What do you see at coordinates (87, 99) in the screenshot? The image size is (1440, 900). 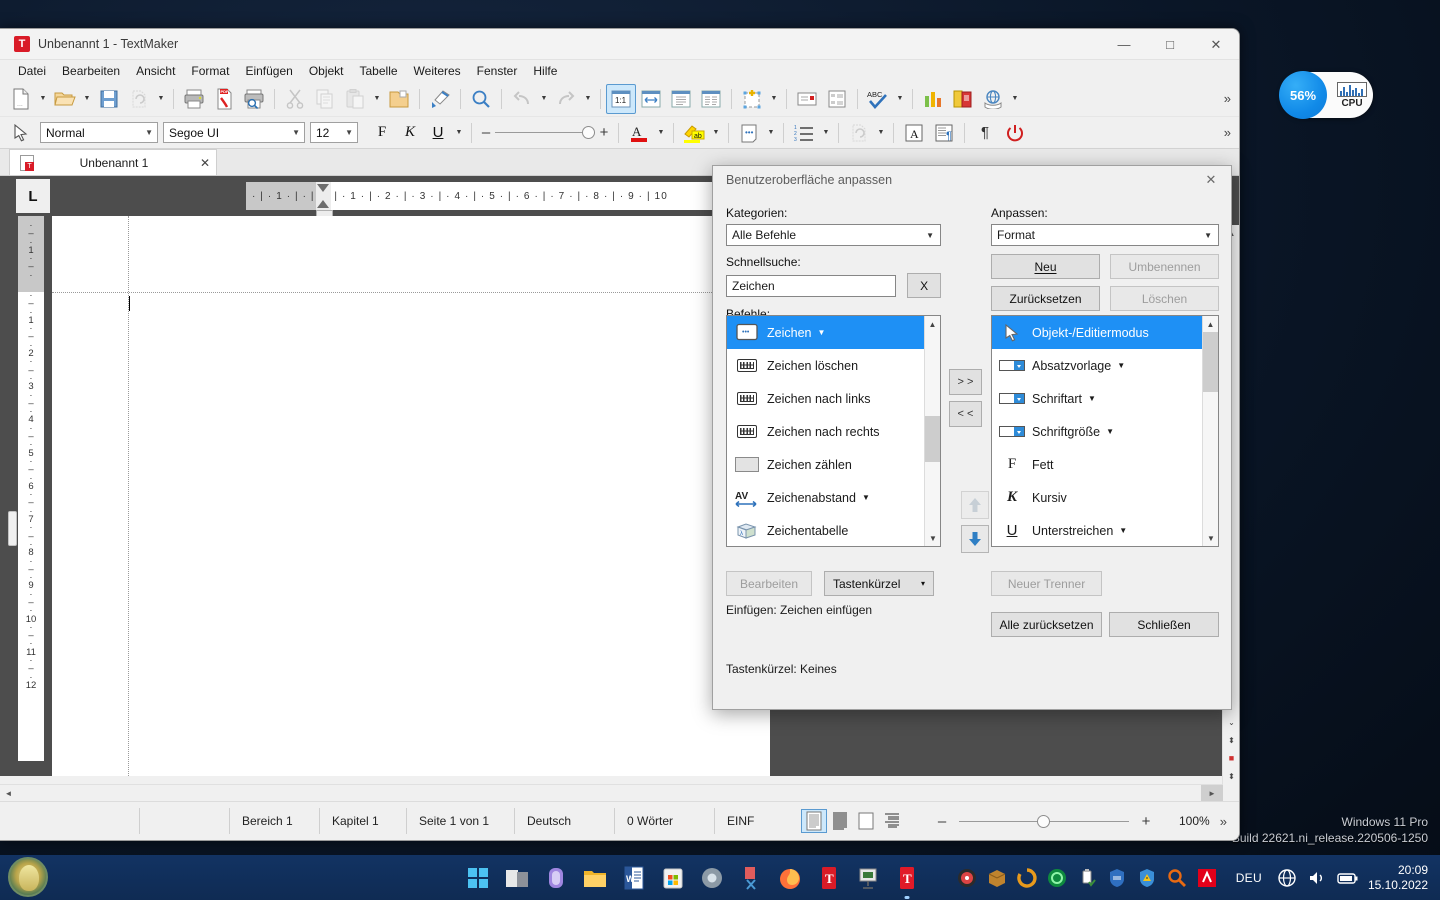 I see `open-file-caret: ▼` at bounding box center [87, 99].